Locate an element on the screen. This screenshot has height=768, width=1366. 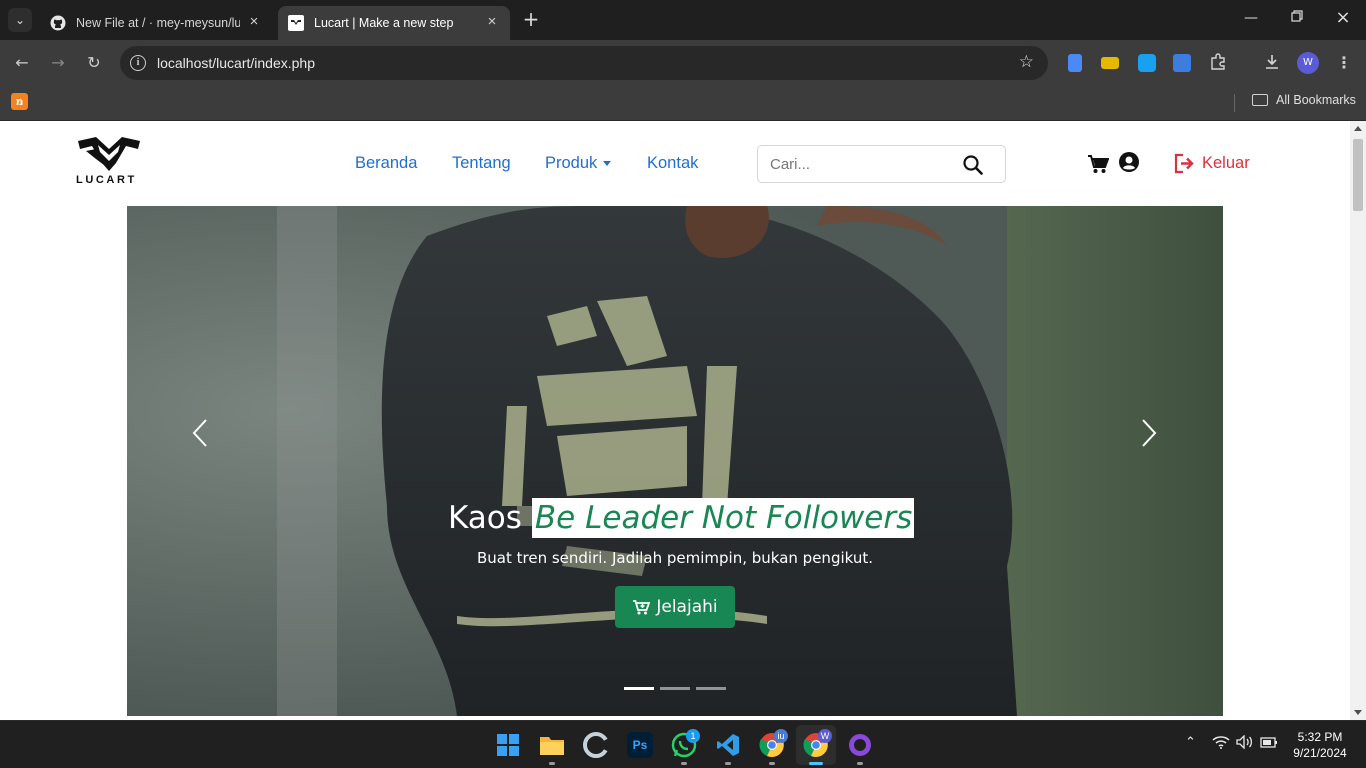
caption-title-prefix: Kaos is located at coordinates (485, 518).